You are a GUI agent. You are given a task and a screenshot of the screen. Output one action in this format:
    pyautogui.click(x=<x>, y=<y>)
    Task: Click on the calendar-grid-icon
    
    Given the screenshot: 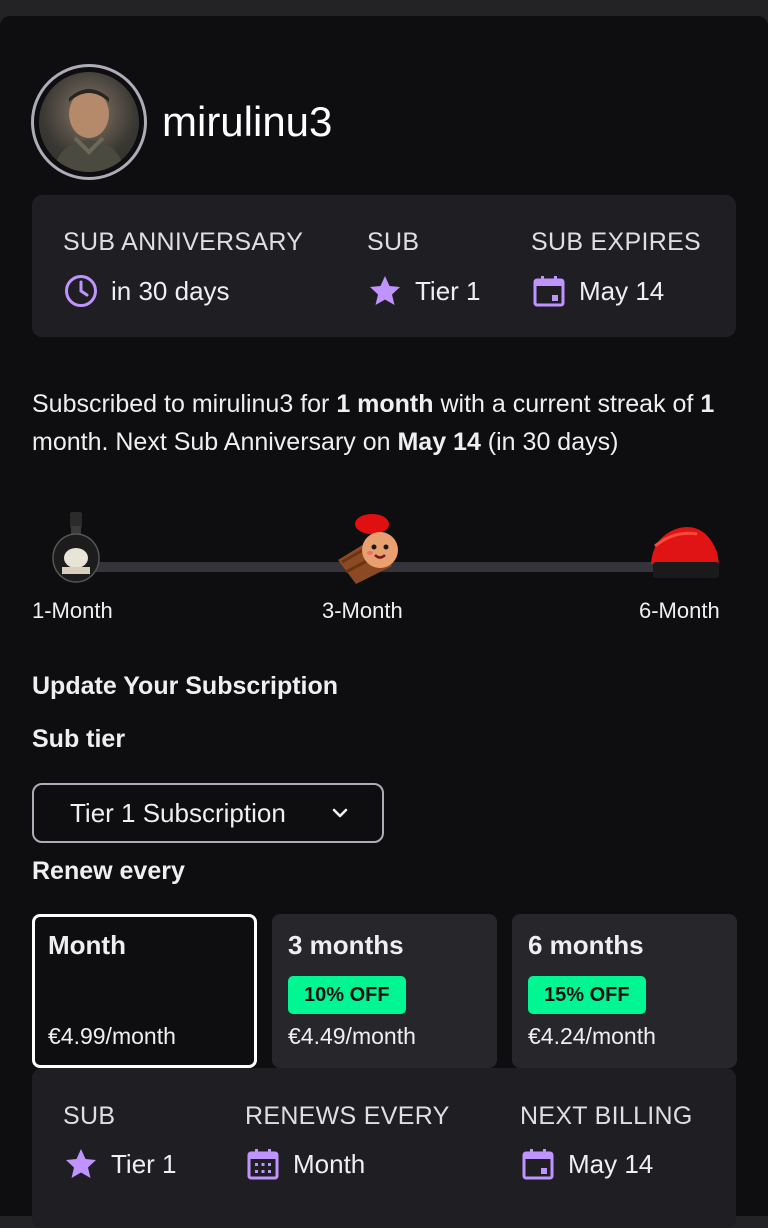 What is the action you would take?
    pyautogui.click(x=263, y=1164)
    